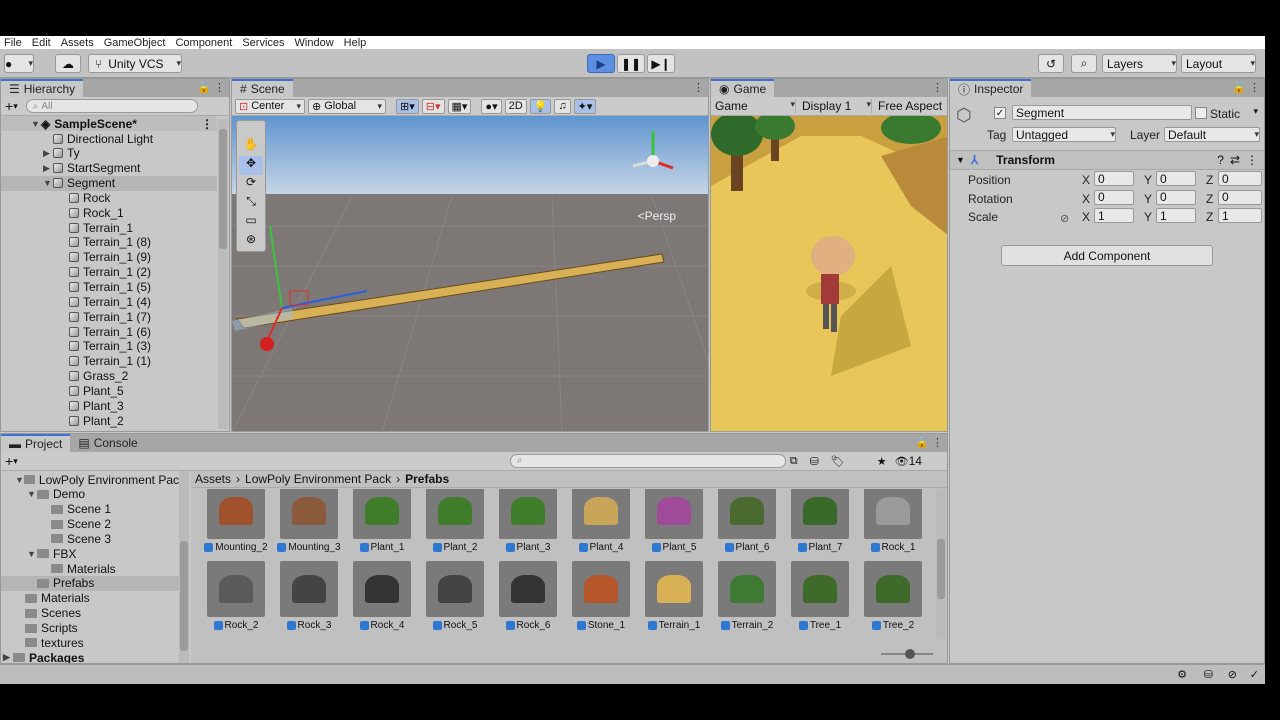 The image size is (1280, 720). I want to click on filter-label-icon: 🏷, so click(838, 461).